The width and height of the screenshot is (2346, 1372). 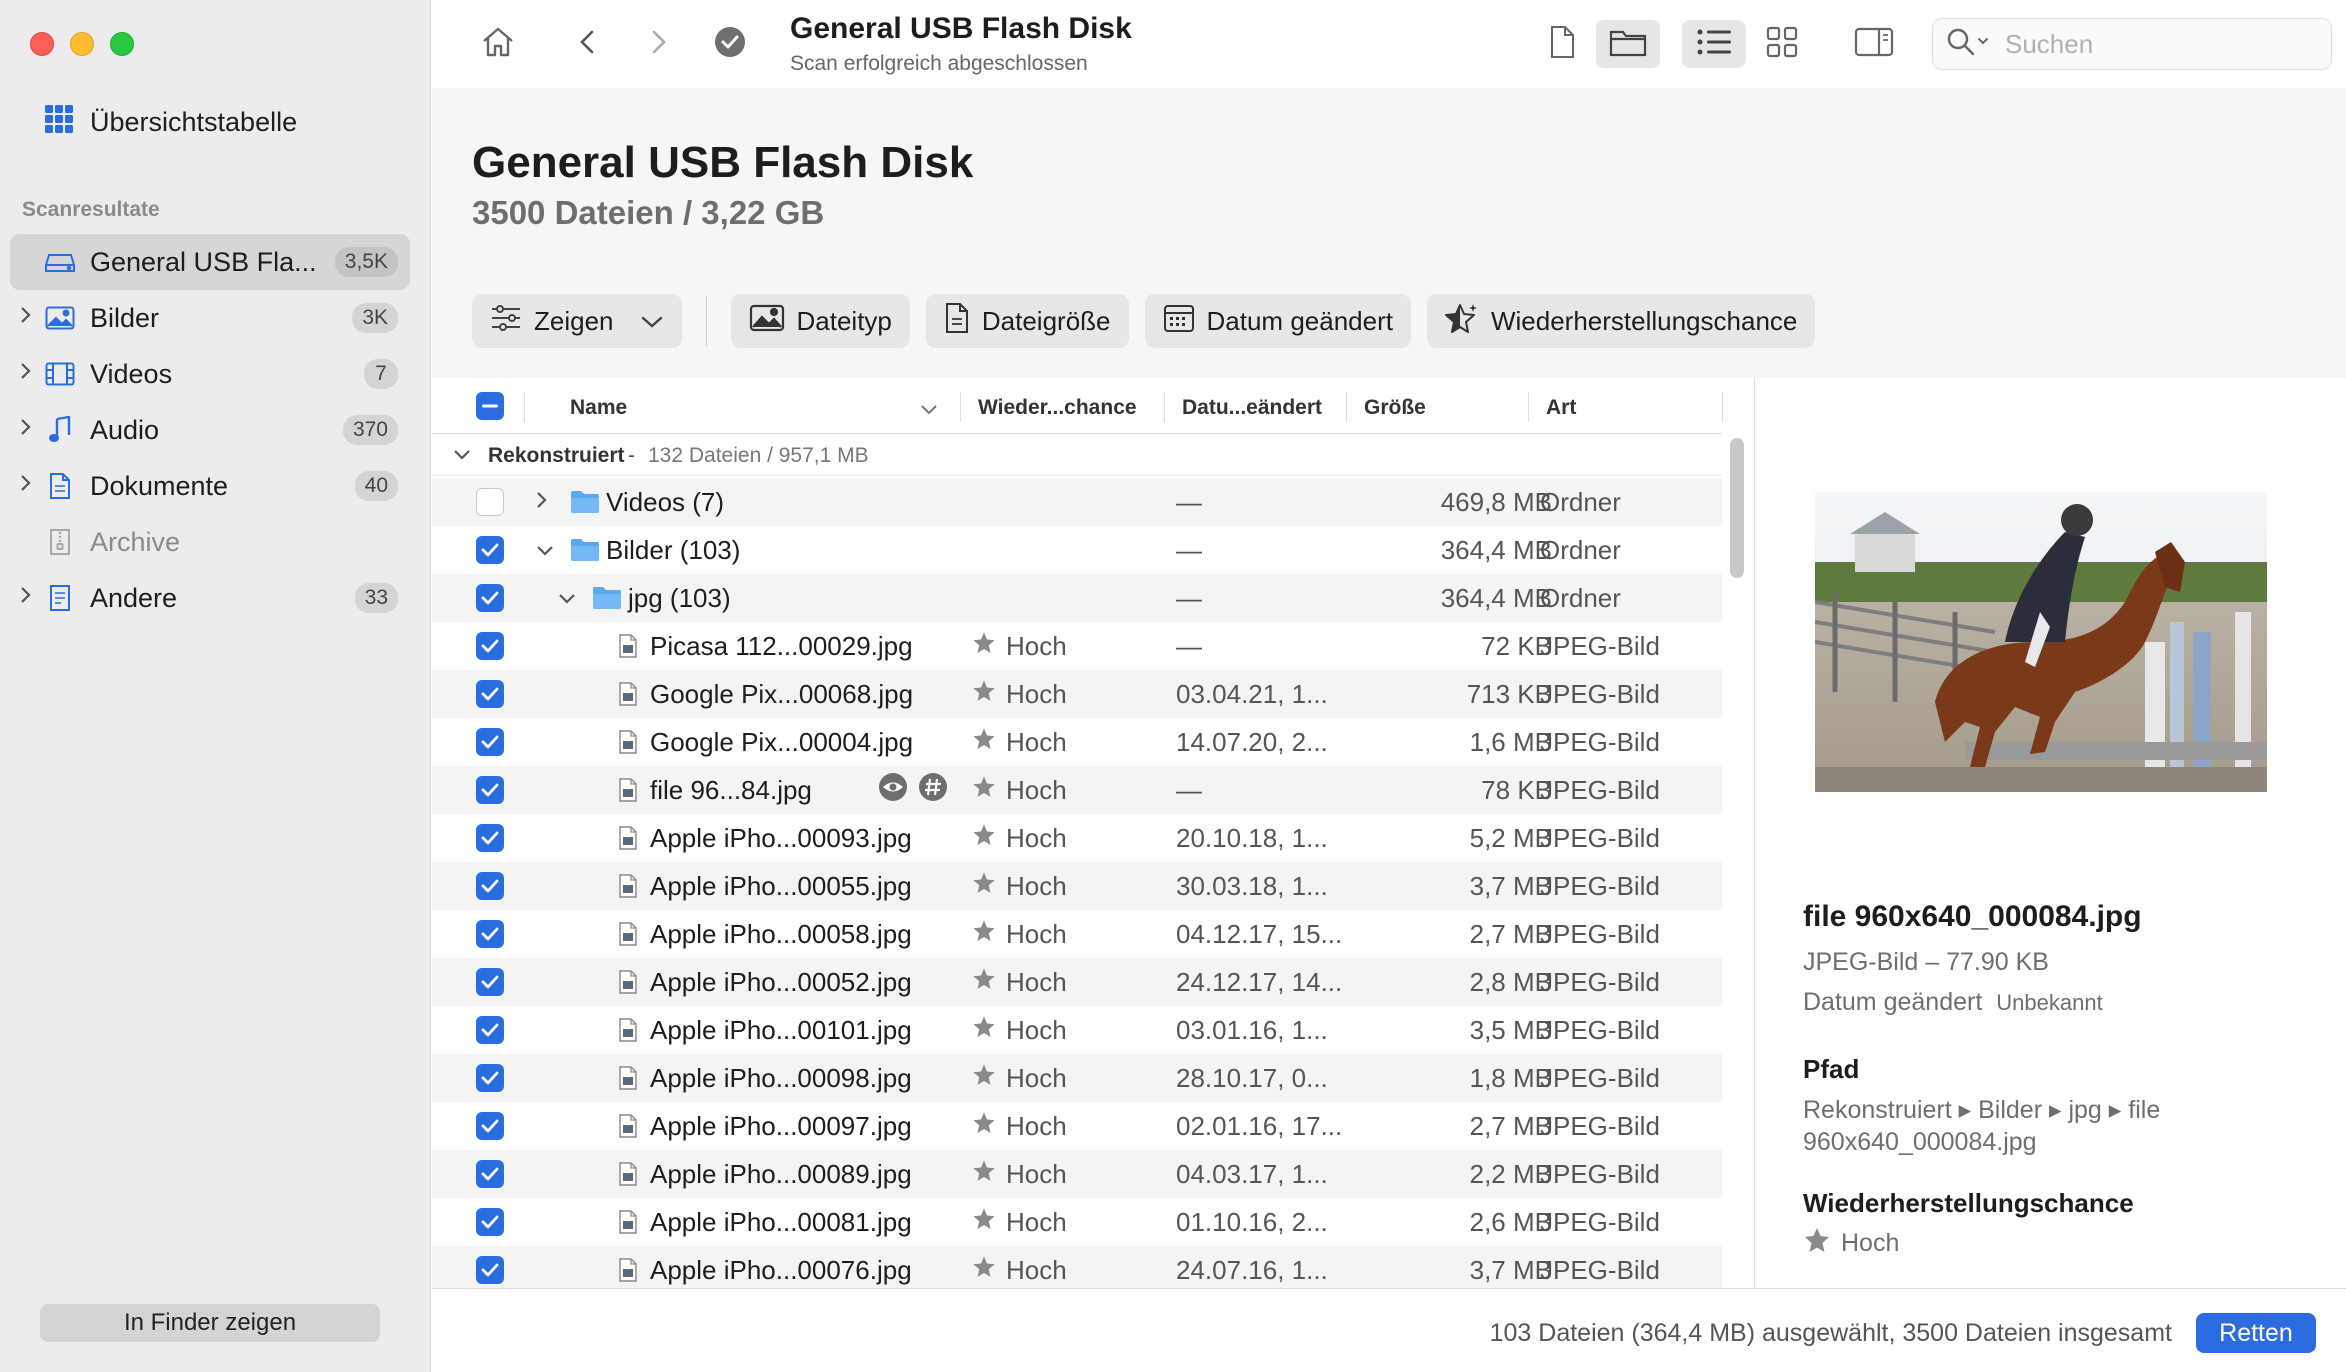 I want to click on column-header-name: Name, so click(x=598, y=408).